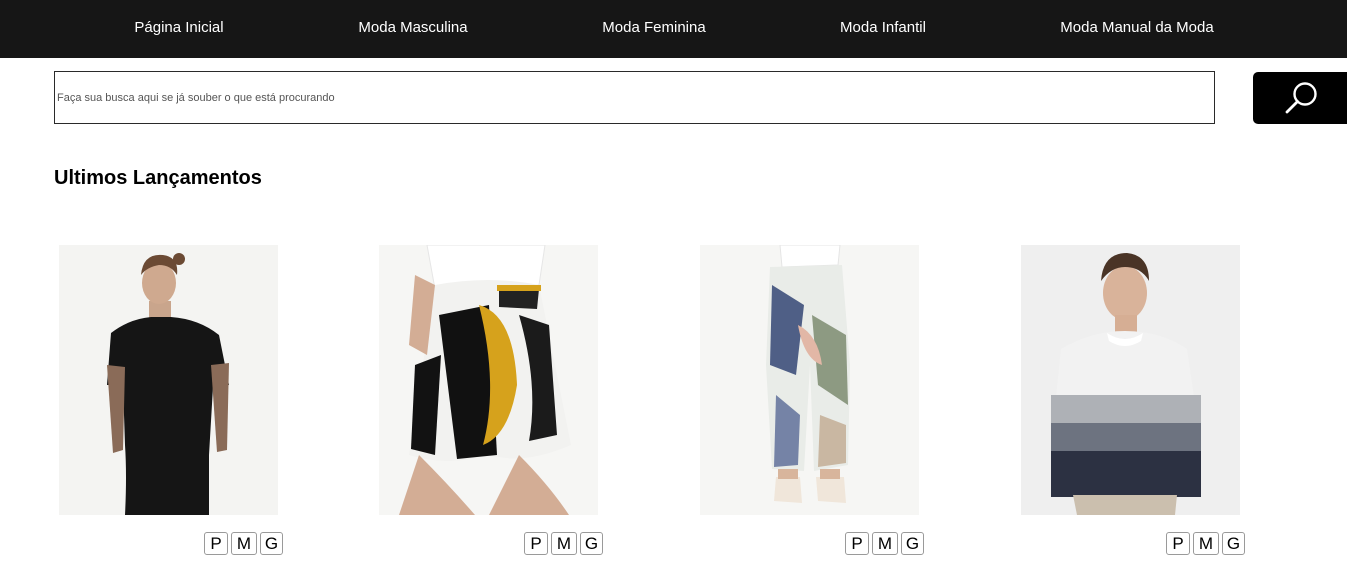 This screenshot has width=1347, height=566. Describe the element at coordinates (158, 178) in the screenshot. I see `section-title: Ultimos Lançamentos` at that location.